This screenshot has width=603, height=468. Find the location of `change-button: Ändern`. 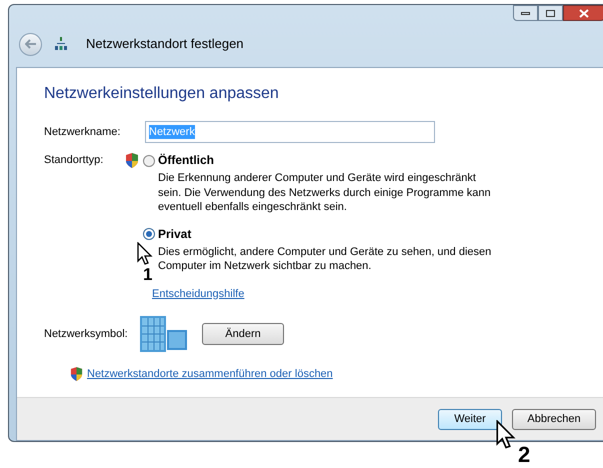

change-button: Ändern is located at coordinates (243, 334).